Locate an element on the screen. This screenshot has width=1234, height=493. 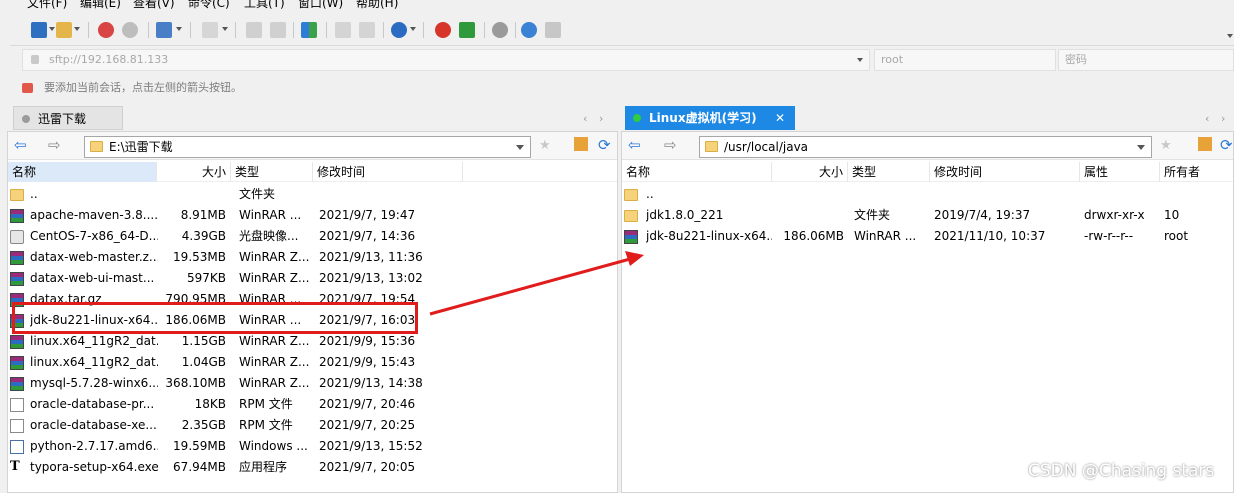
transfer-arrow is located at coordinates (536, 283).